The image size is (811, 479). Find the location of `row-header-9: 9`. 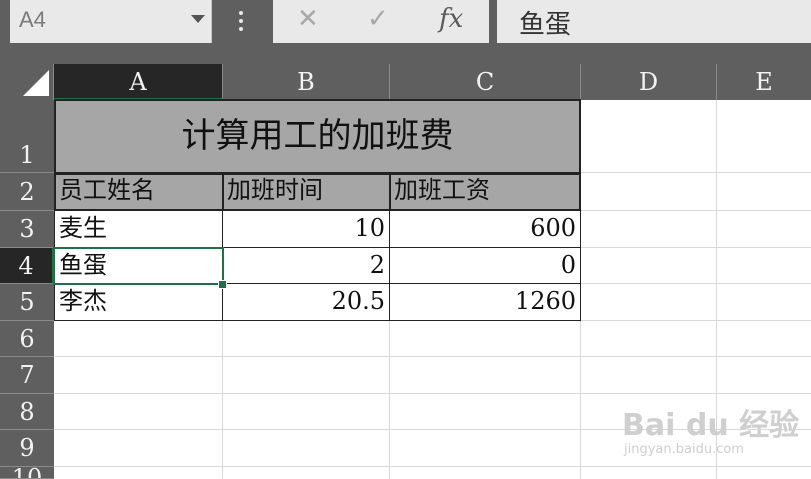

row-header-9: 9 is located at coordinates (27, 448).